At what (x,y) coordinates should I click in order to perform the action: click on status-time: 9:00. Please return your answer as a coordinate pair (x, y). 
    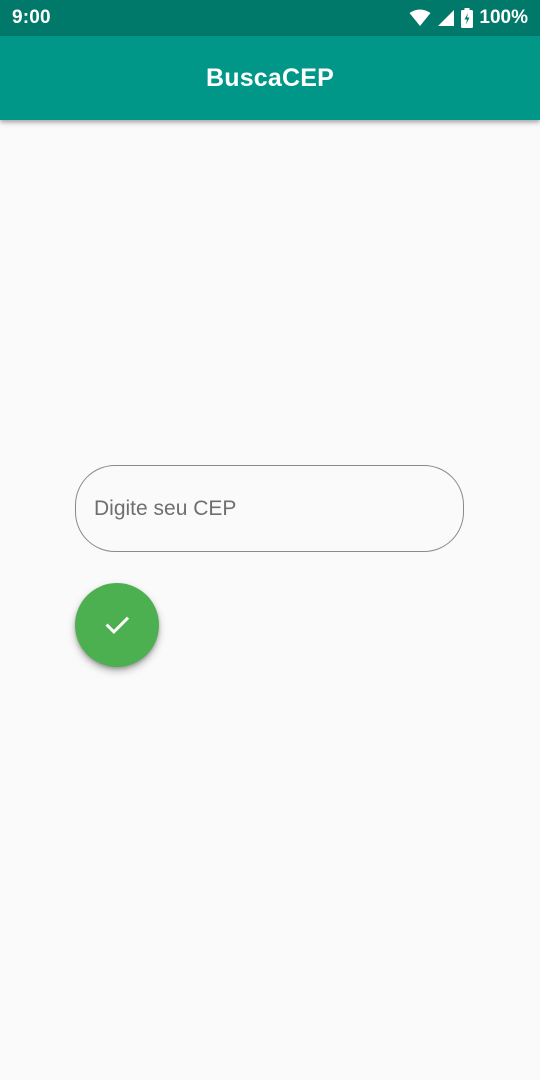
    Looking at the image, I should click on (31, 17).